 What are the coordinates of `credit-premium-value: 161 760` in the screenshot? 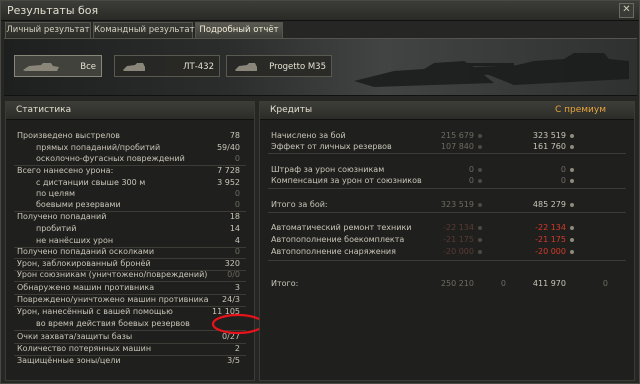 It's located at (549, 146).